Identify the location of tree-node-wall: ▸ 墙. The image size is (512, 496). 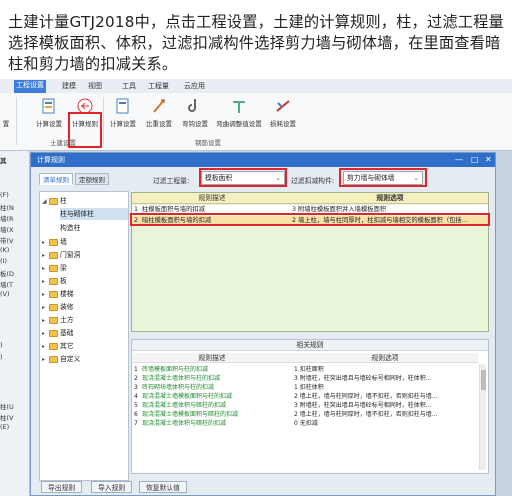
(54, 242).